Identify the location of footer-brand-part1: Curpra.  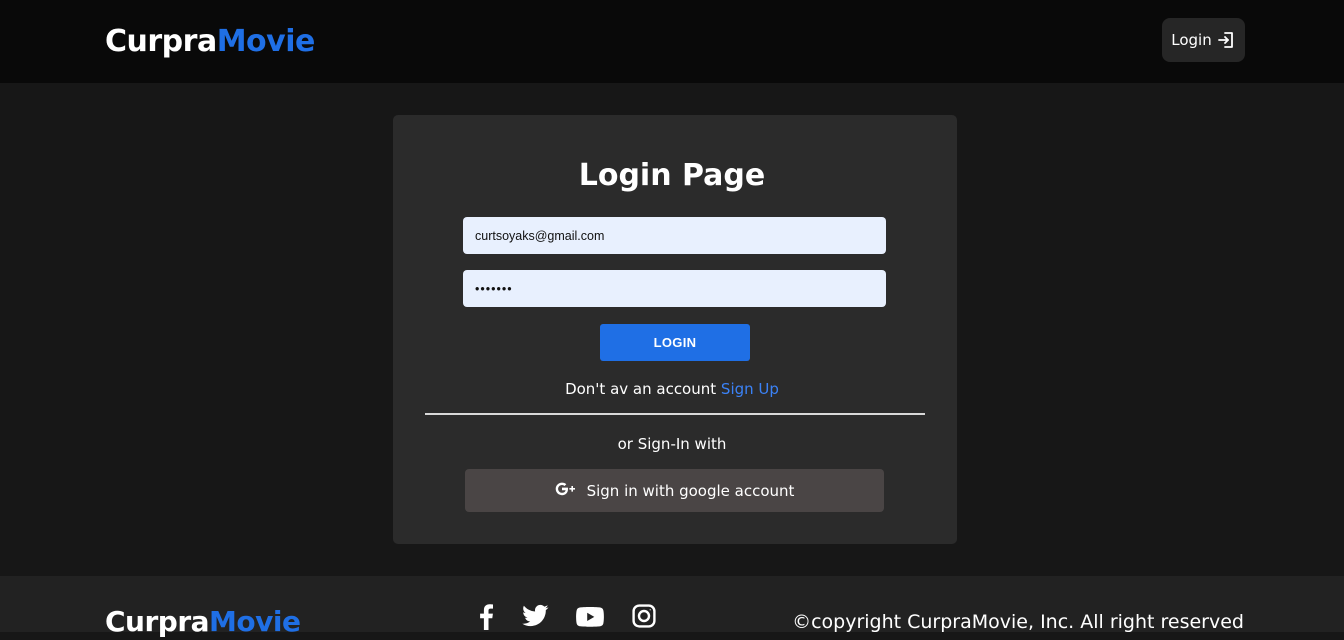
(157, 621).